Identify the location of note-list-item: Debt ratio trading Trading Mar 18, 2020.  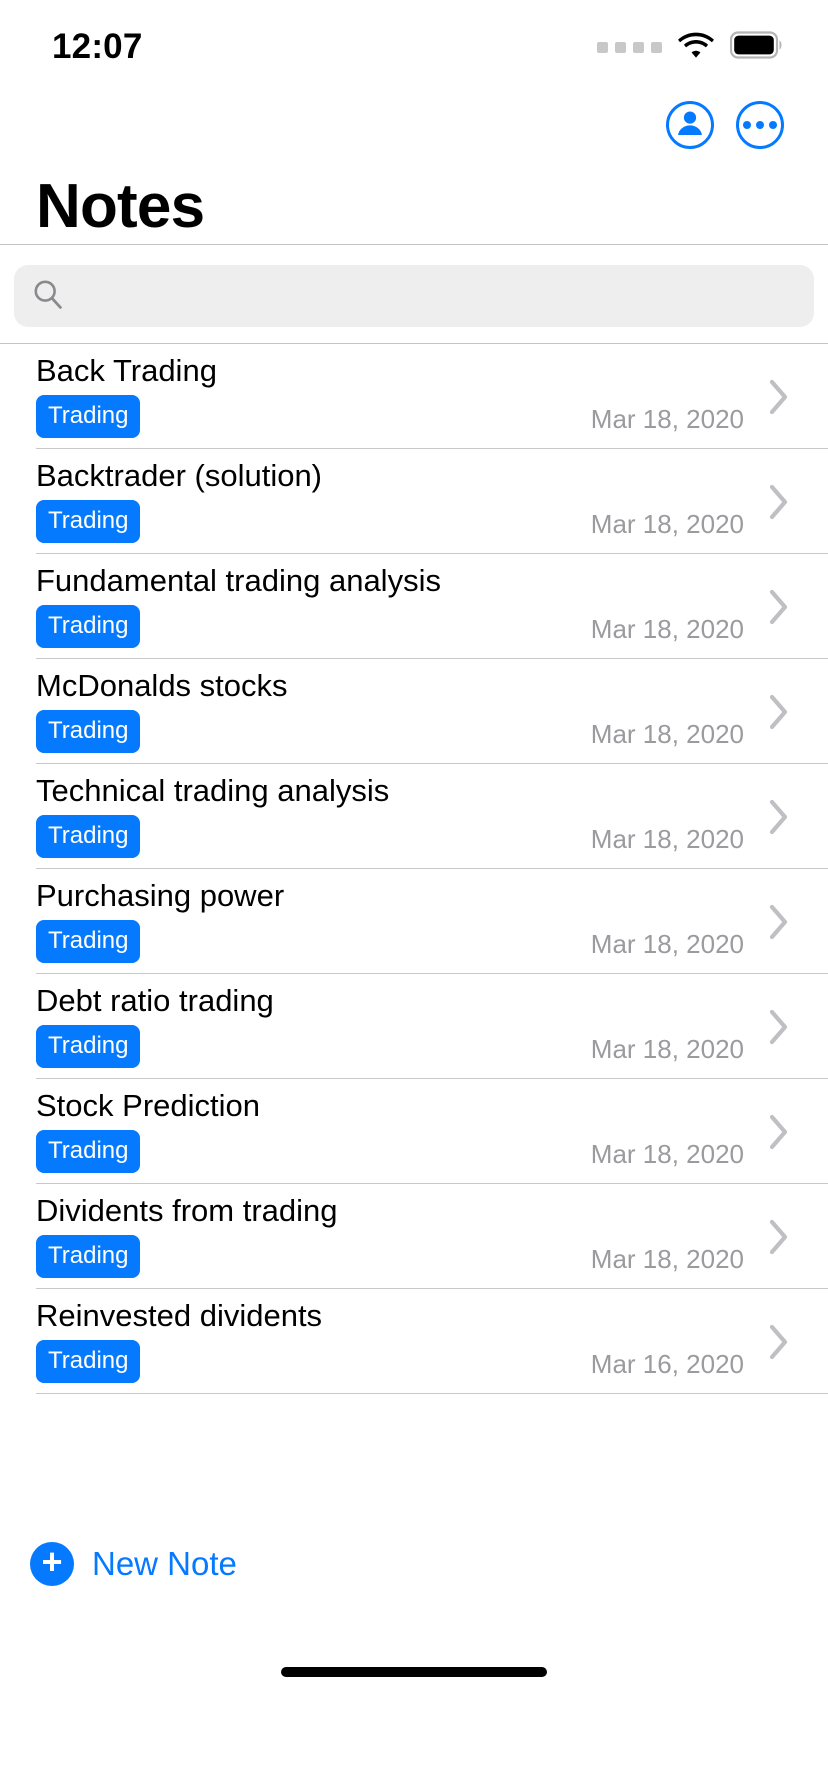
(414, 1026).